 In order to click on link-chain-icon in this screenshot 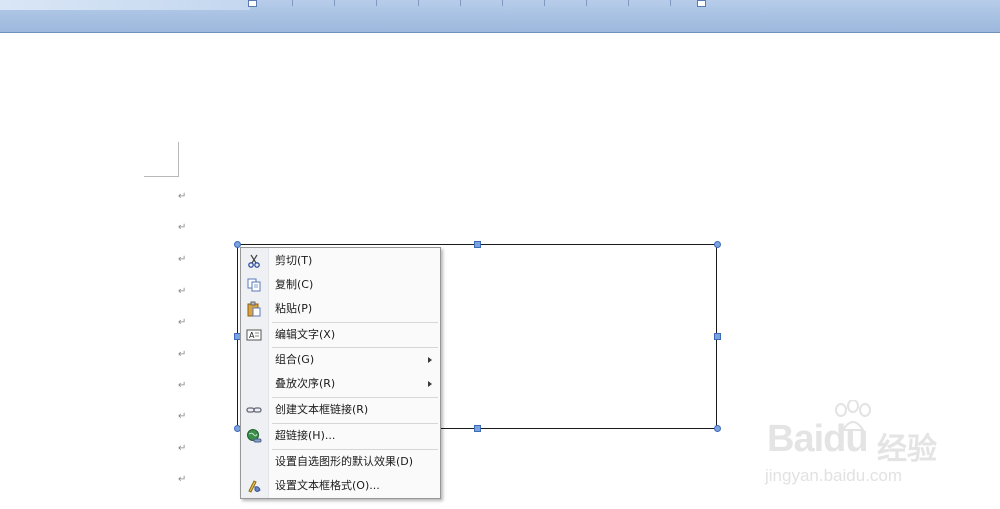, I will do `click(254, 410)`.